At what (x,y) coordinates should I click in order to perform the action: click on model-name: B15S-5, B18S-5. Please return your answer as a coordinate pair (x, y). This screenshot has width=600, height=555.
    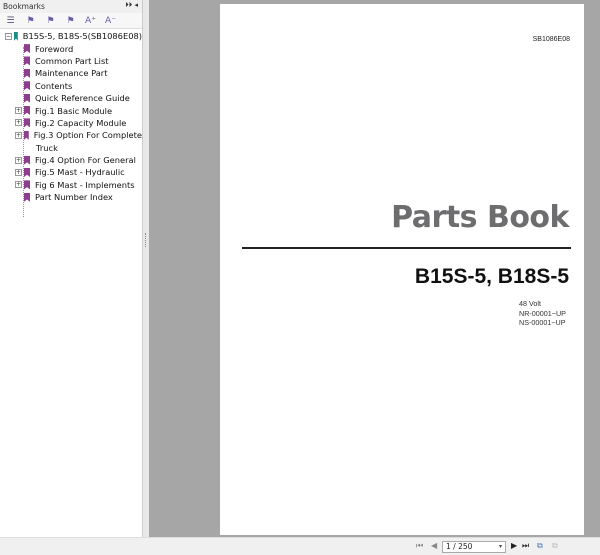
    Looking at the image, I should click on (491, 276).